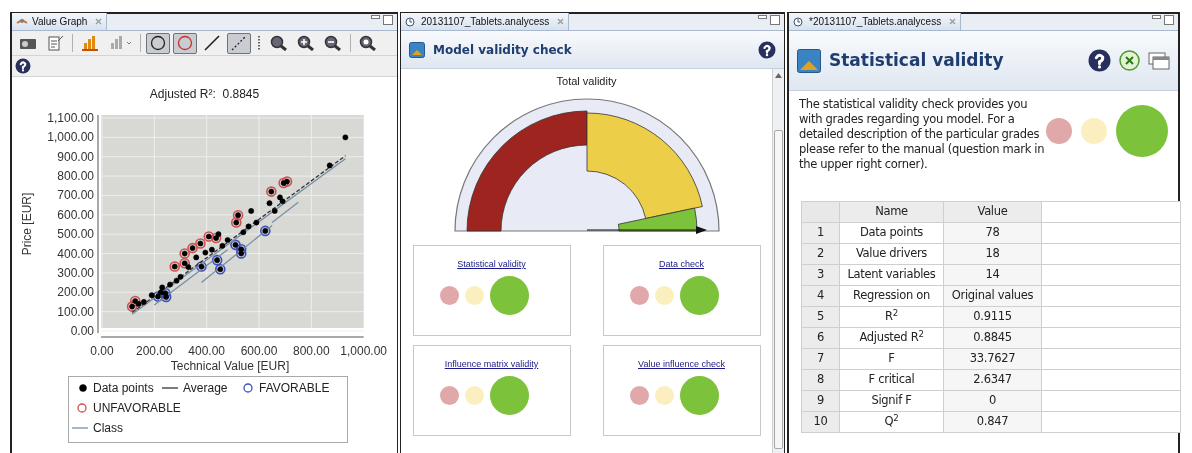 Image resolution: width=1192 pixels, height=453 pixels. What do you see at coordinates (891, 212) in the screenshot?
I see `column-header: Name` at bounding box center [891, 212].